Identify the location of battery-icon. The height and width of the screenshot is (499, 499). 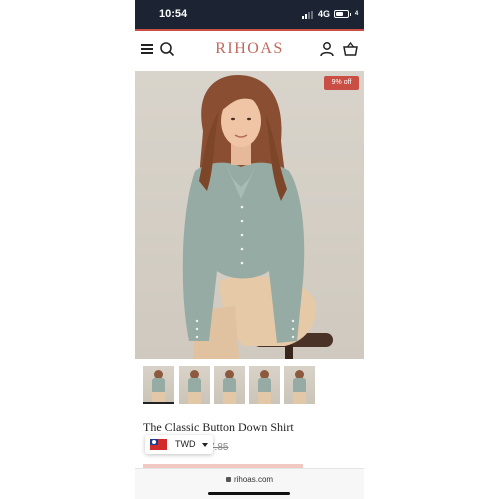
(342, 14).